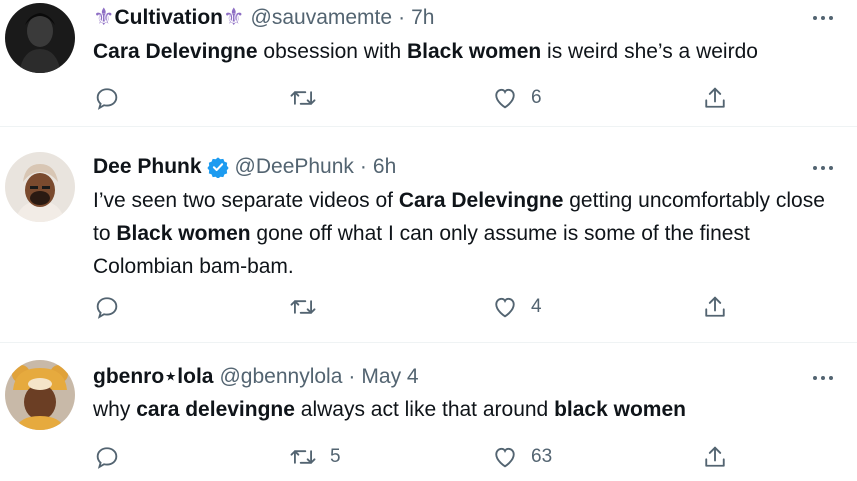 The image size is (857, 481). Describe the element at coordinates (294, 167) in the screenshot. I see `handle: @DeePhunk` at that location.